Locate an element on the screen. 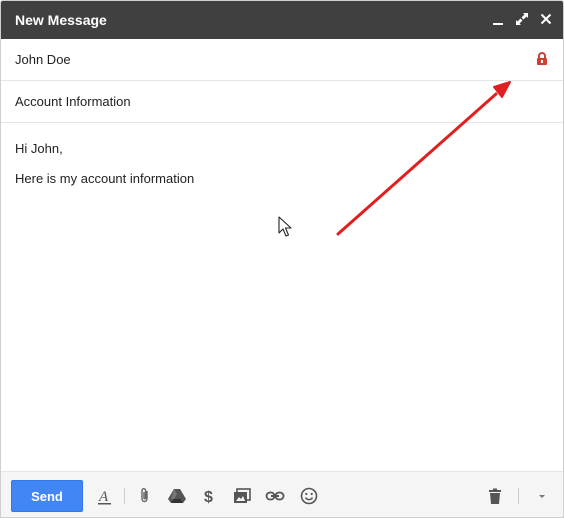  subject-field: Account Information is located at coordinates (282, 102).